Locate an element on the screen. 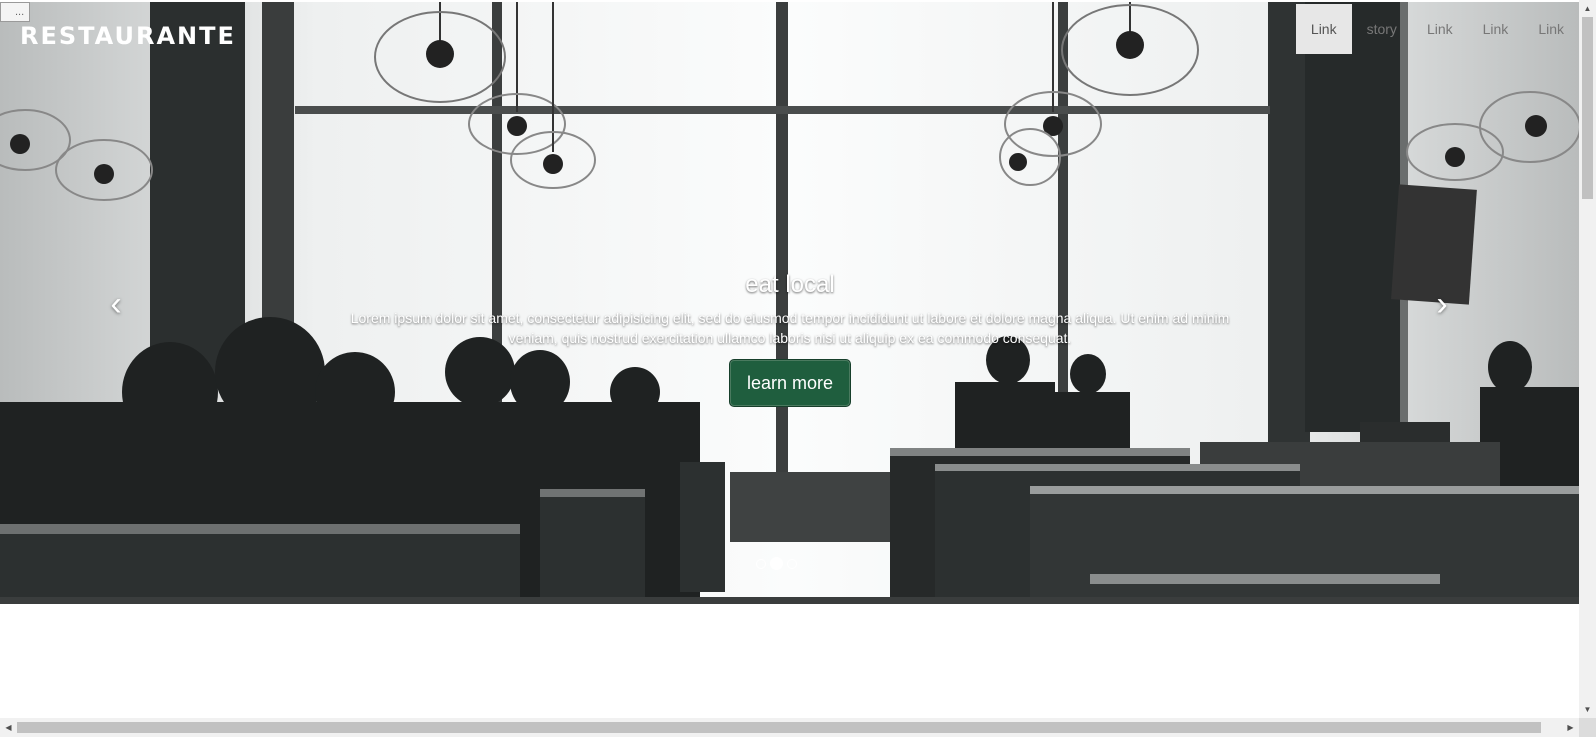  scroll-right-arrow-icon: ▶ is located at coordinates (1570, 727).